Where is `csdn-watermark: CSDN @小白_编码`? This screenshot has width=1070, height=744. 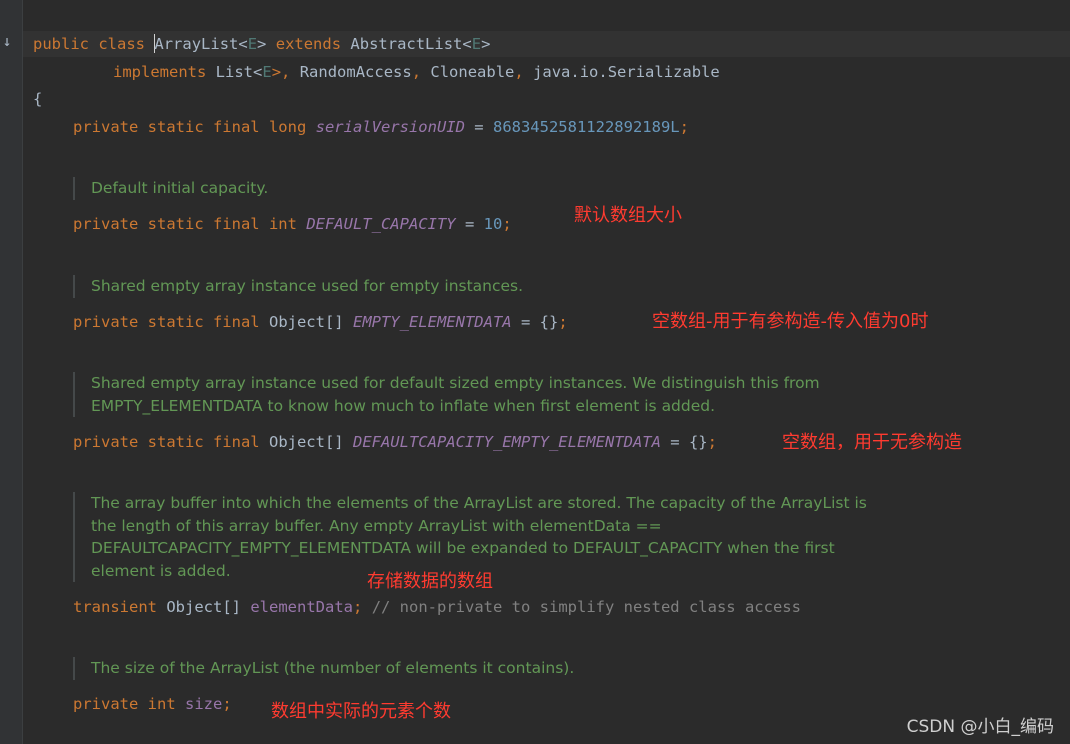
csdn-watermark: CSDN @小白_编码 is located at coordinates (980, 727).